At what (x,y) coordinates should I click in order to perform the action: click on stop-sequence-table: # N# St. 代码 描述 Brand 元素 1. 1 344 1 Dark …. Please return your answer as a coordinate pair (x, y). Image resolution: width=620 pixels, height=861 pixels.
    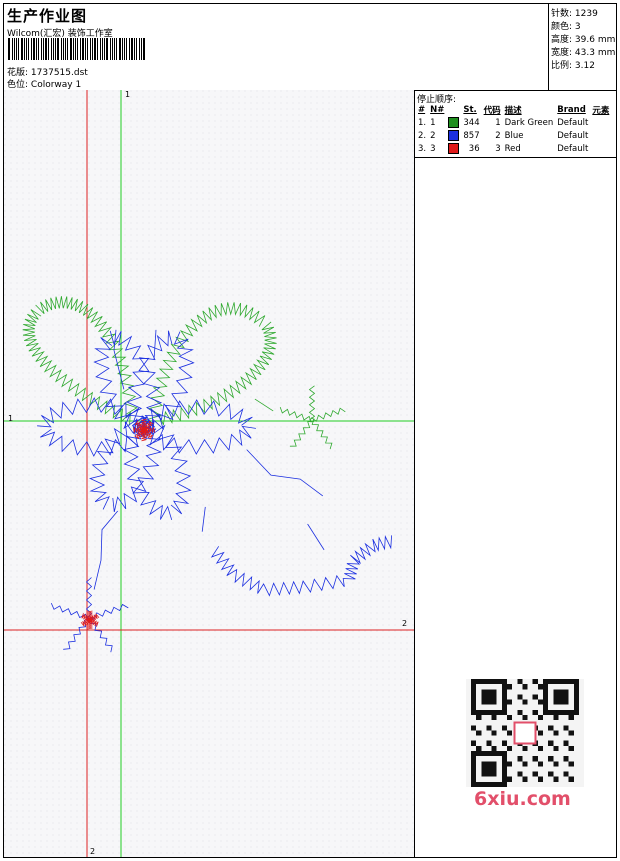
    Looking at the image, I should click on (513, 129).